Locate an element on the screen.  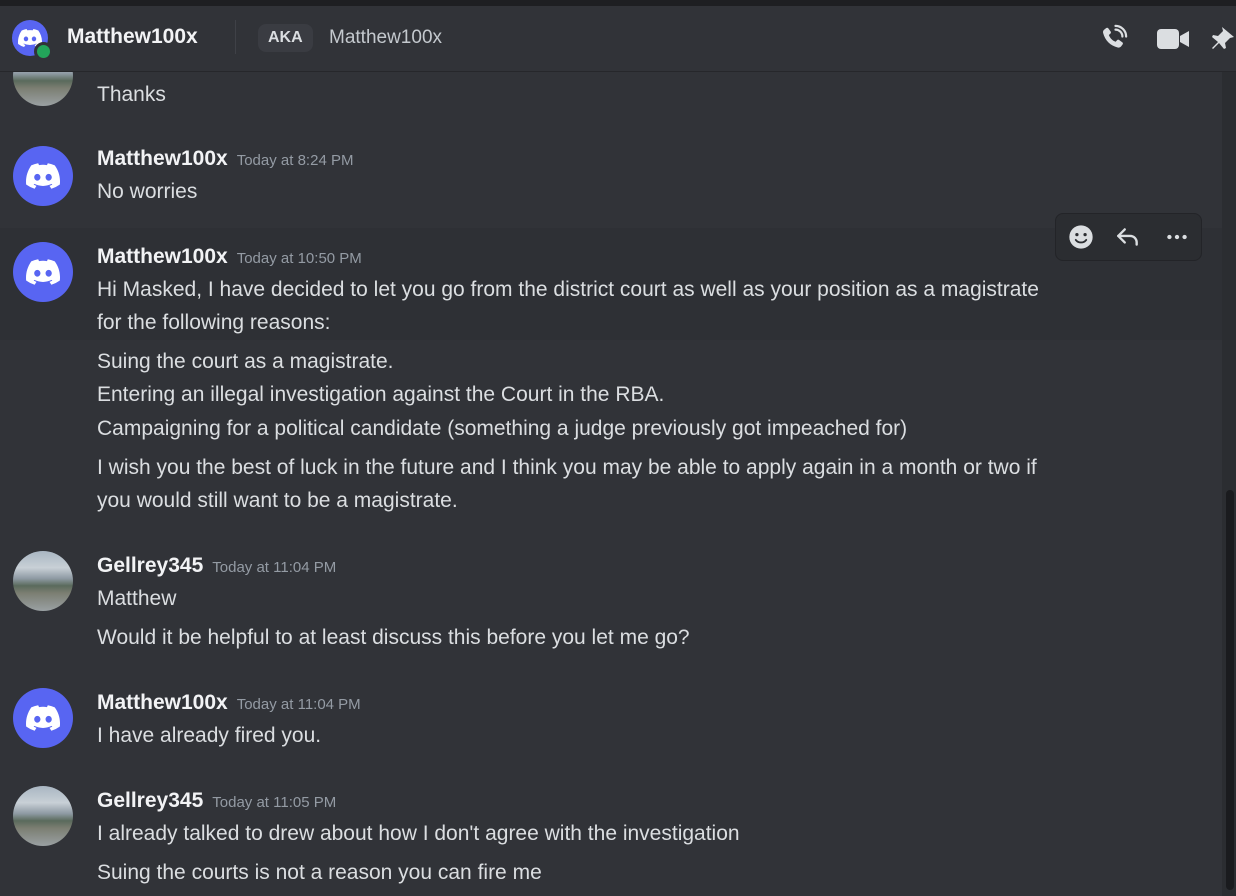
message-header: Matthew100x Today at 11:04 PM is located at coordinates (229, 703).